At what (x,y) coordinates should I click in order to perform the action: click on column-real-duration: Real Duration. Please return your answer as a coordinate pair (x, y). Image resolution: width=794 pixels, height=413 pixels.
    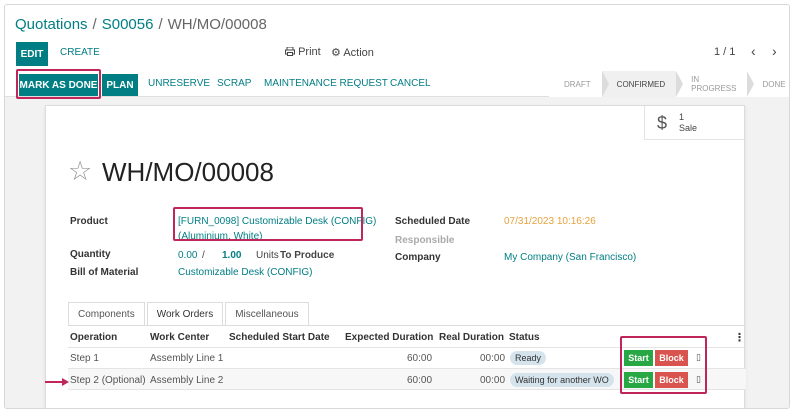
    Looking at the image, I should click on (471, 337).